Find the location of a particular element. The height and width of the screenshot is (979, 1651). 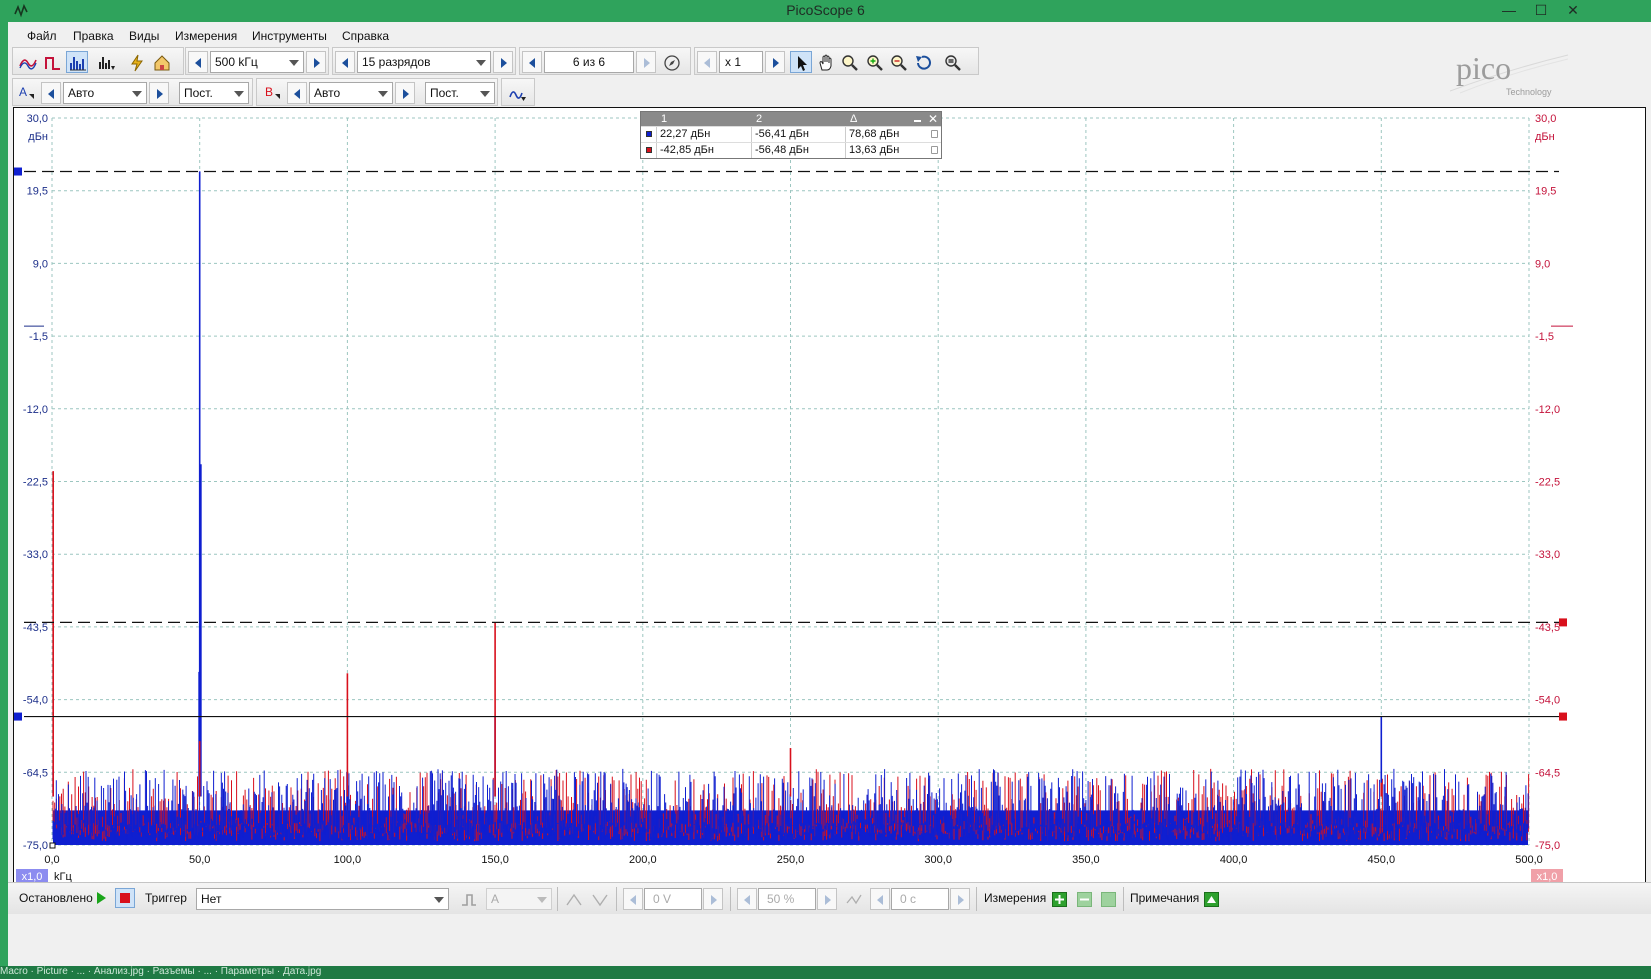

menu-edit: Правка is located at coordinates (93, 36).